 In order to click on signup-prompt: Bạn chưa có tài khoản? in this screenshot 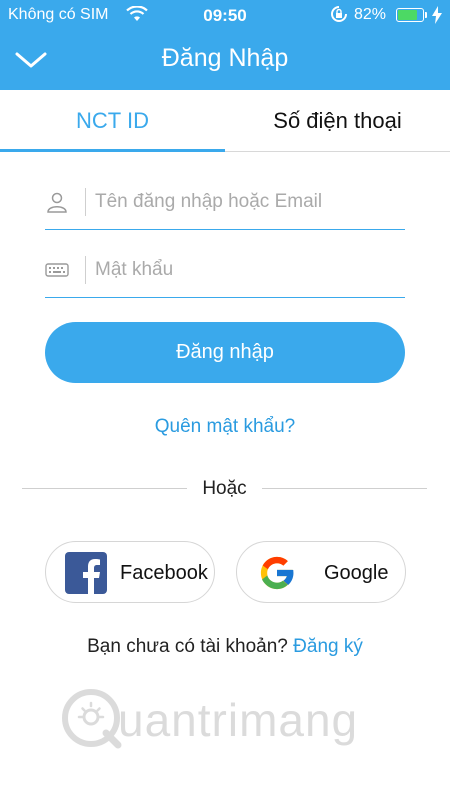, I will do `click(187, 646)`.